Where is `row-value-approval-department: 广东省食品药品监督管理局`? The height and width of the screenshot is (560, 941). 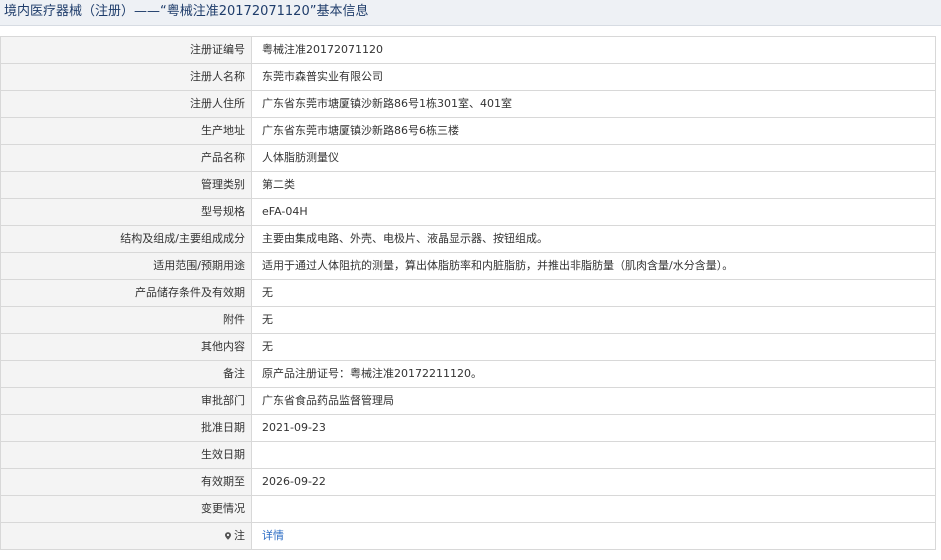
row-value-approval-department: 广东省食品药品监督管理局 is located at coordinates (593, 401).